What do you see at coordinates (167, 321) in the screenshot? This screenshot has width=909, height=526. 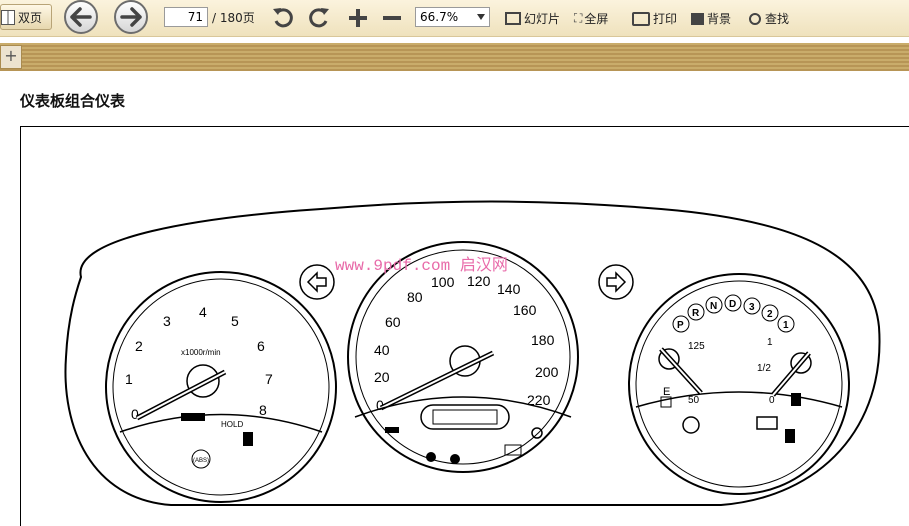 I see `tacho-tick-3: 3` at bounding box center [167, 321].